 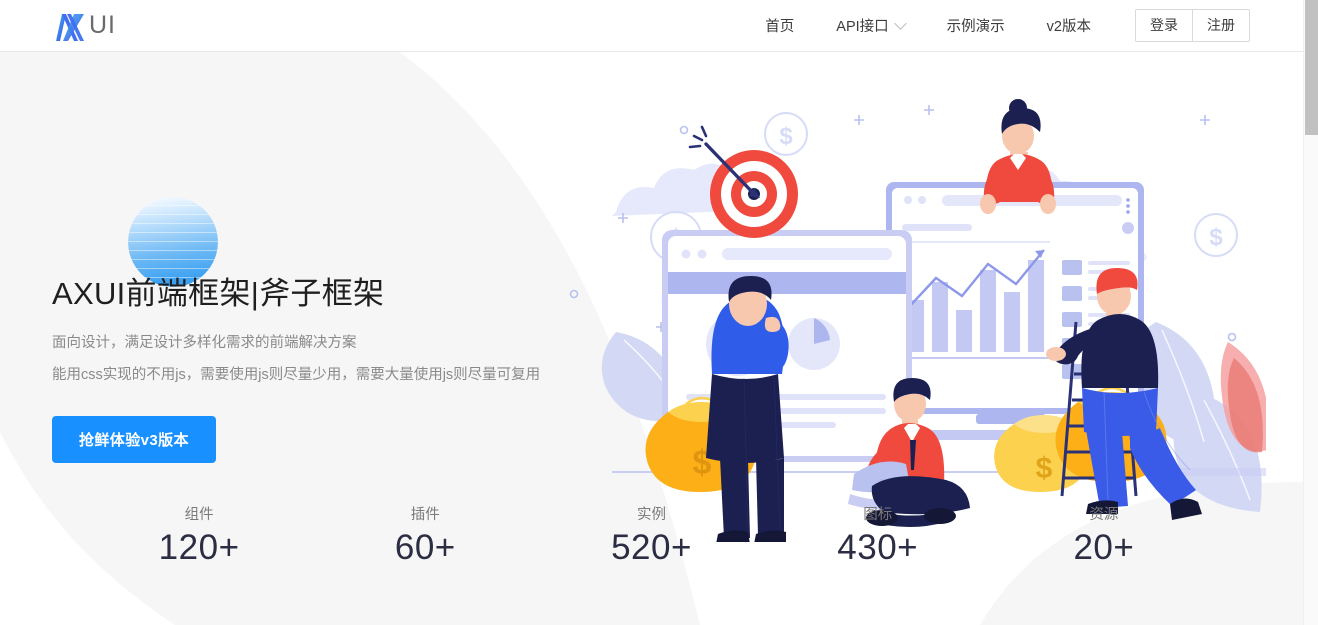 I want to click on nav-item-v2: v2版本, so click(x=1069, y=25).